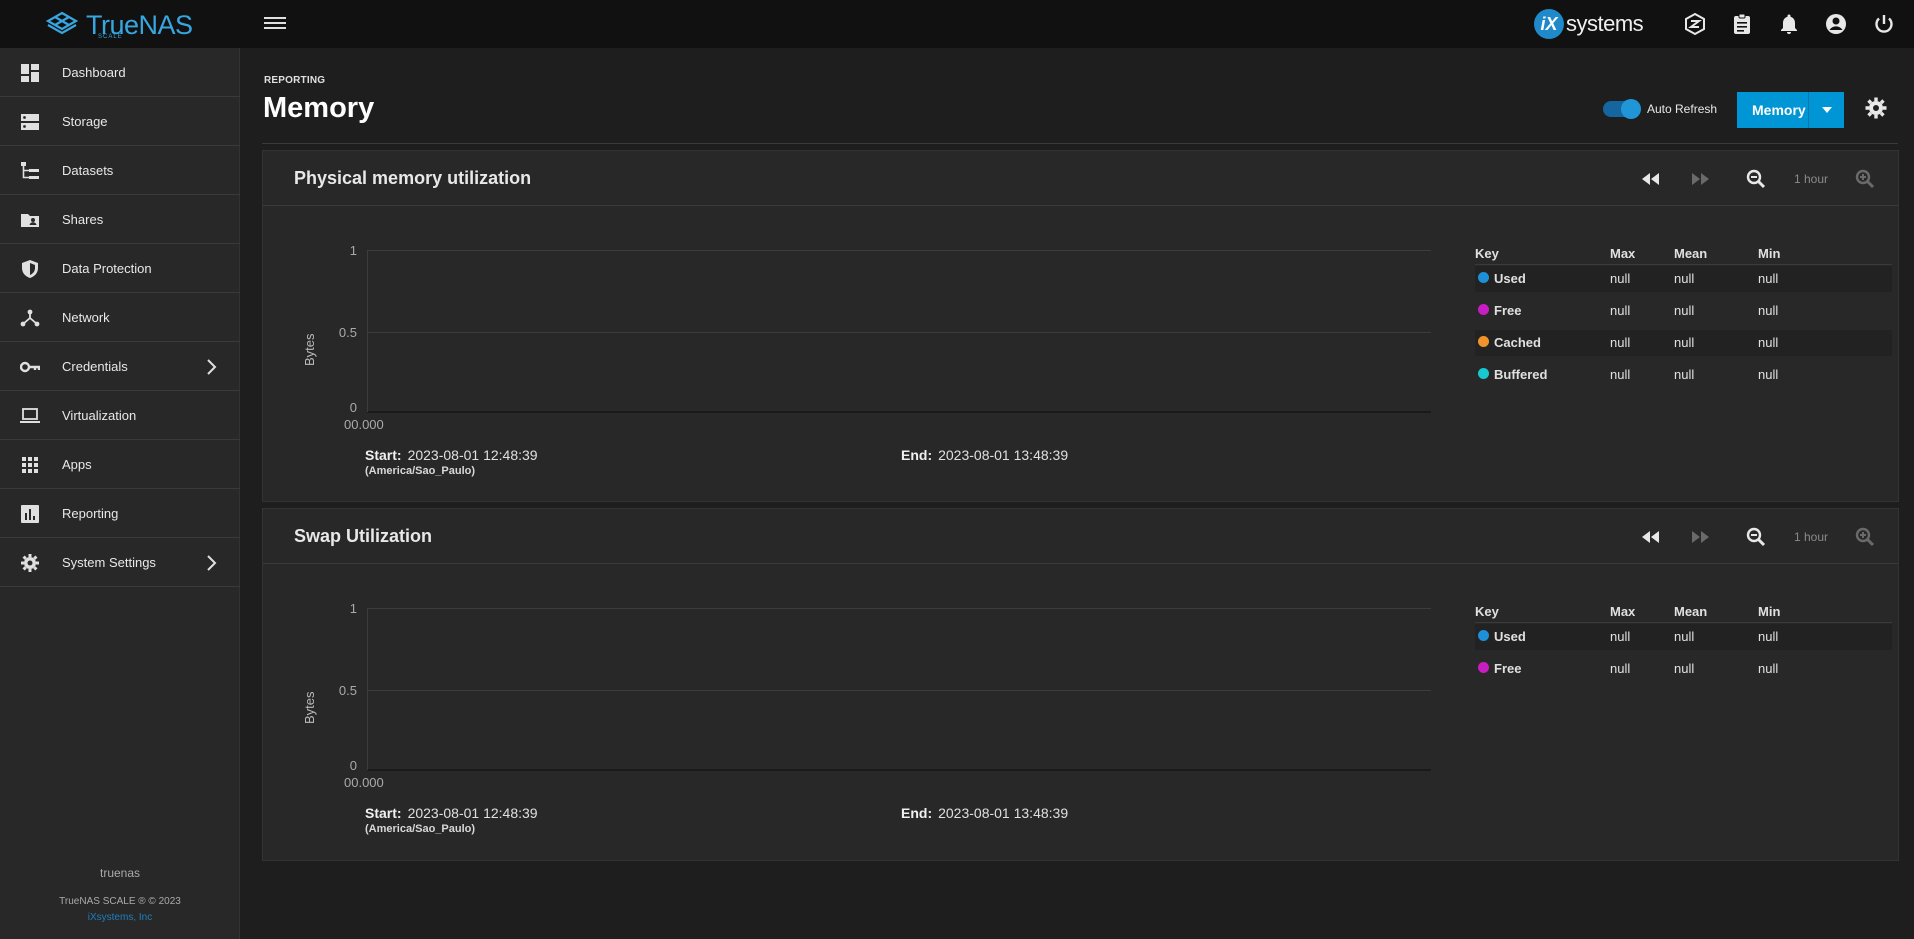  Describe the element at coordinates (1622, 109) in the screenshot. I see `auto-refresh-toggle` at that location.